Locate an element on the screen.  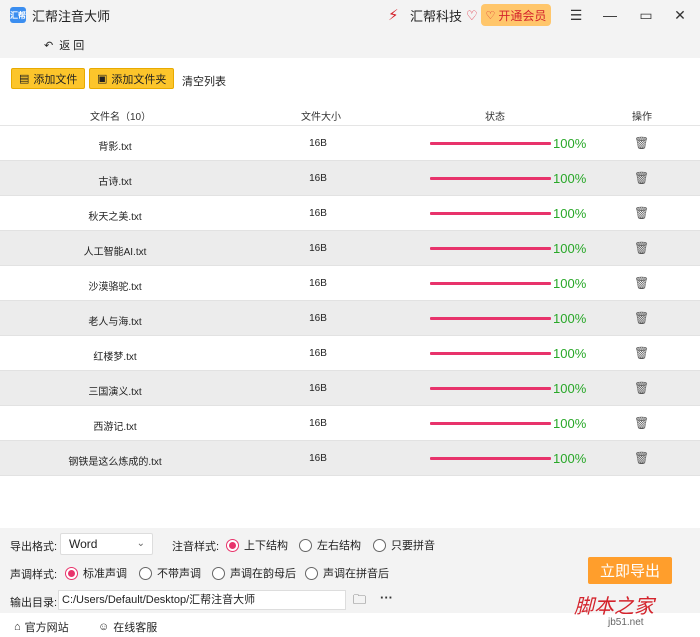
radio-pinyin-only: 只要拼音 is located at coordinates (404, 545).